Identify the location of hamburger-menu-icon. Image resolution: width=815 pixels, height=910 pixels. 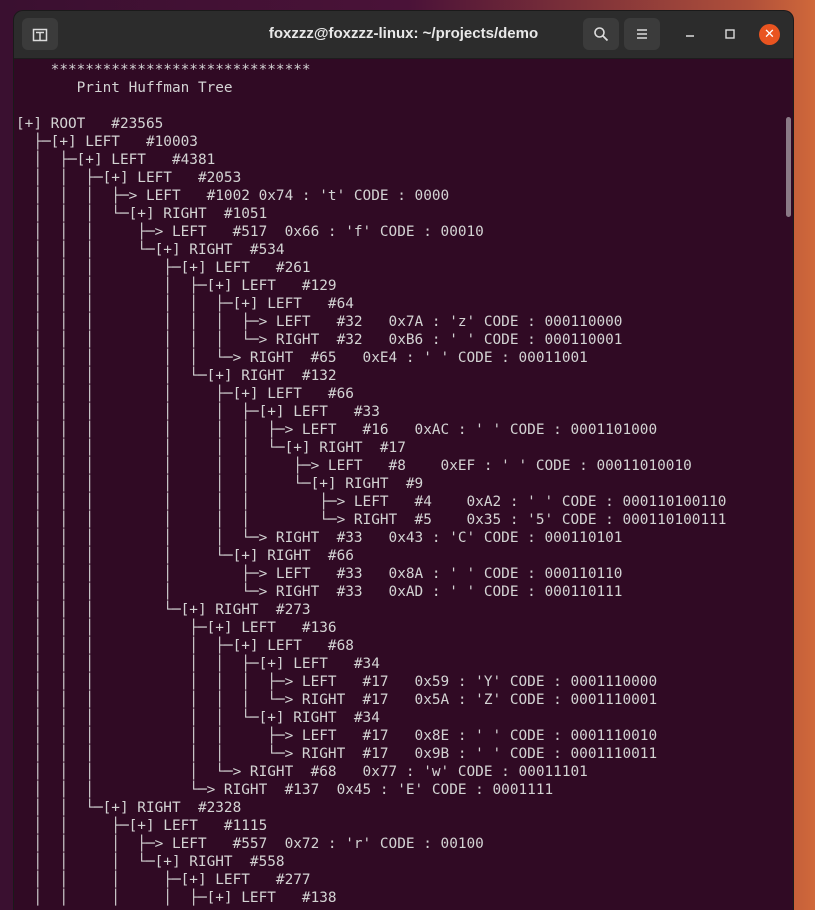
(642, 34).